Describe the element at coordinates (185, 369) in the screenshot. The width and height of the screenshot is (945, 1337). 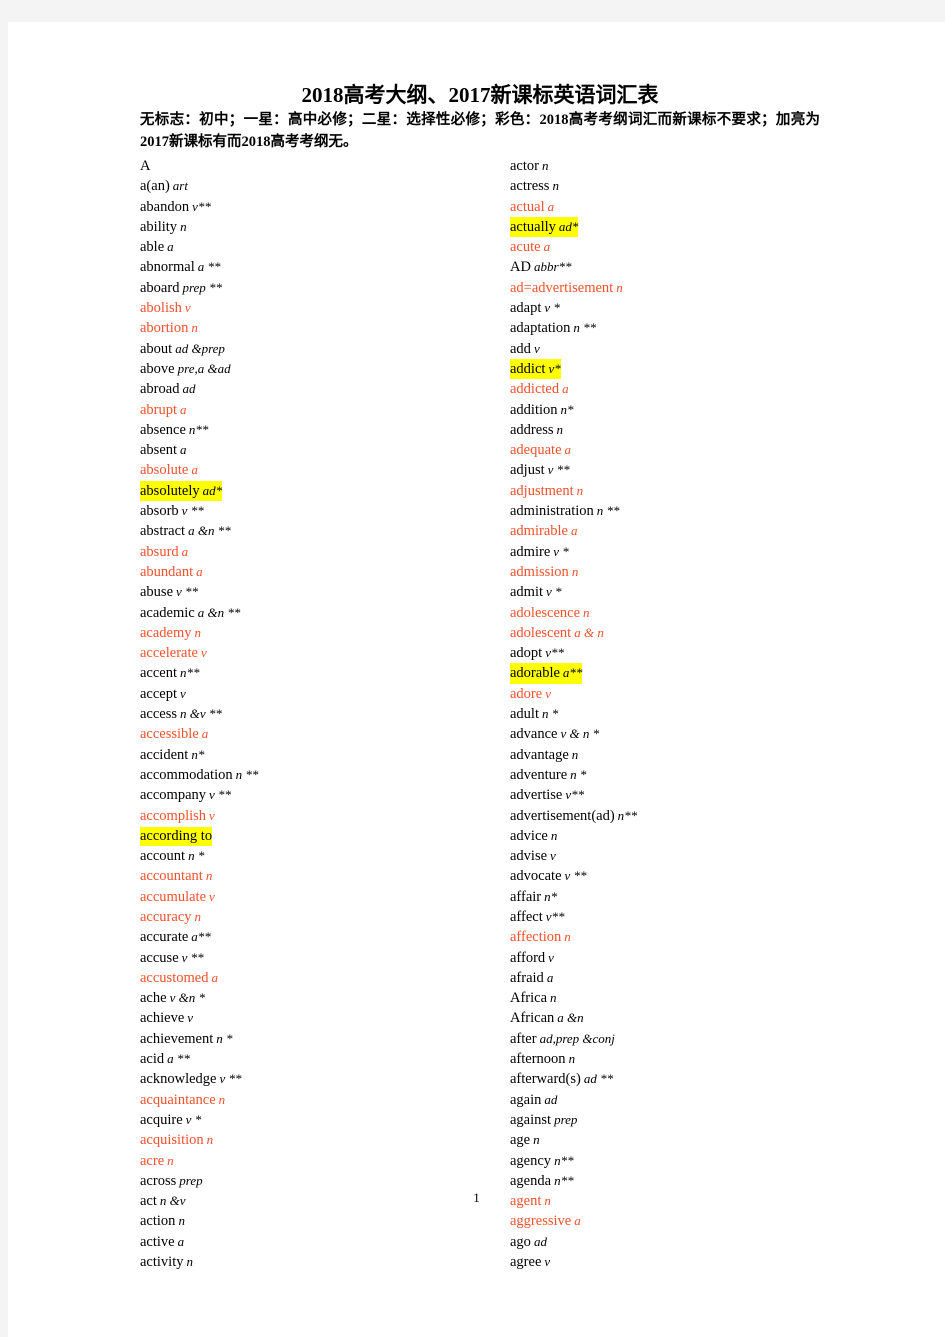
I see `vocabulary-entry: above pre,a &ad` at that location.